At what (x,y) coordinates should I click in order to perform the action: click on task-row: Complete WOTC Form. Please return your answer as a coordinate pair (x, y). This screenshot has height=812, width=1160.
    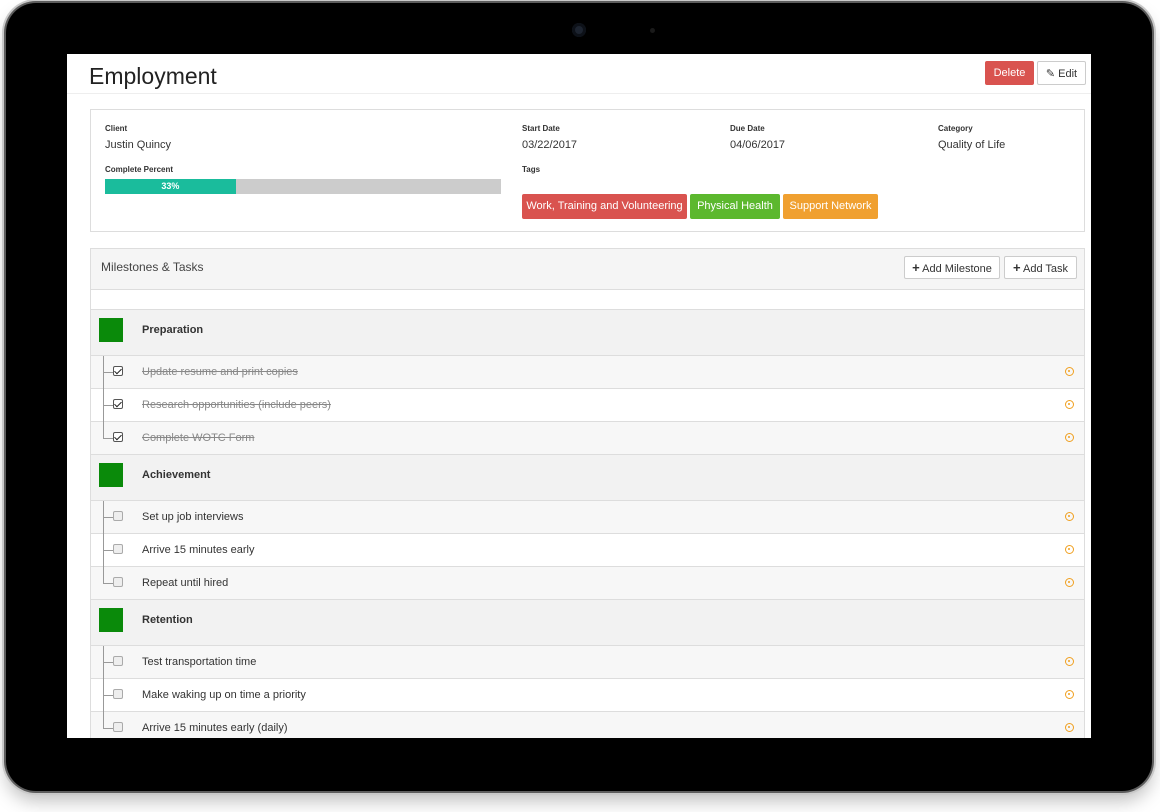
    Looking at the image, I should click on (587, 438).